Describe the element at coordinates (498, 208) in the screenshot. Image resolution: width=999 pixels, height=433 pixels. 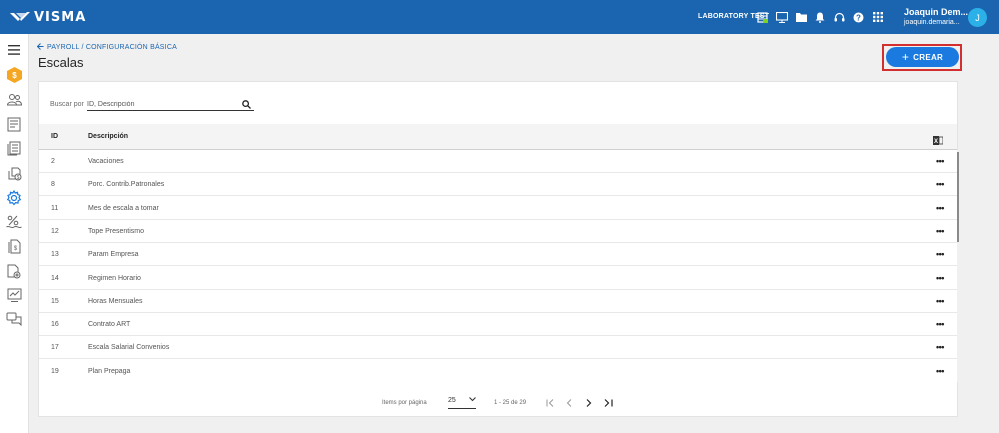
I see `table-row: 11 Mes de escala a tomar •••` at that location.